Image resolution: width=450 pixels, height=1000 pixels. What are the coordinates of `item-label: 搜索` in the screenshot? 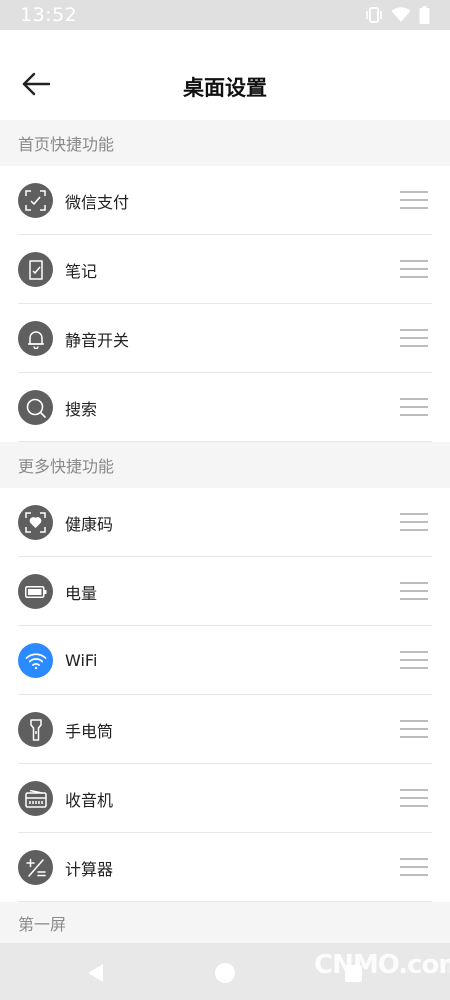 It's located at (81, 409).